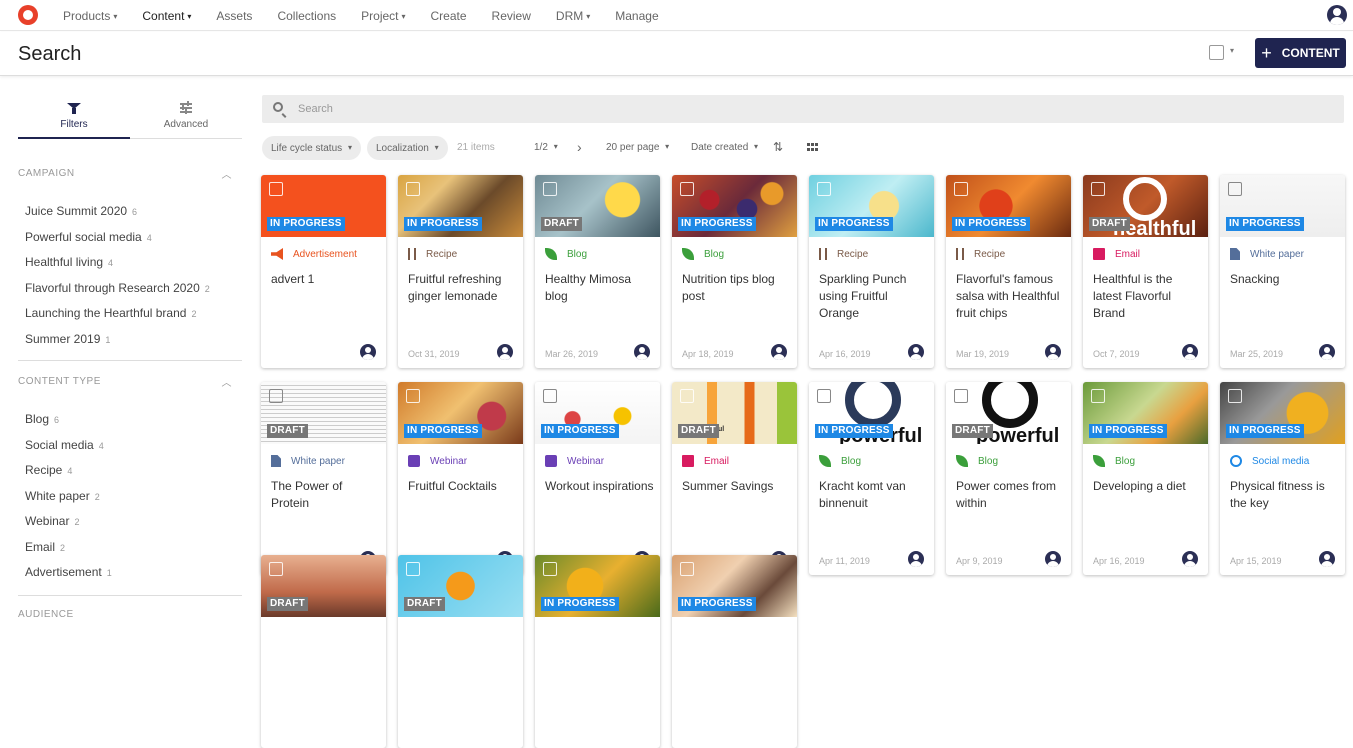  What do you see at coordinates (737, 486) in the screenshot?
I see `card-title: Summer Savings` at bounding box center [737, 486].